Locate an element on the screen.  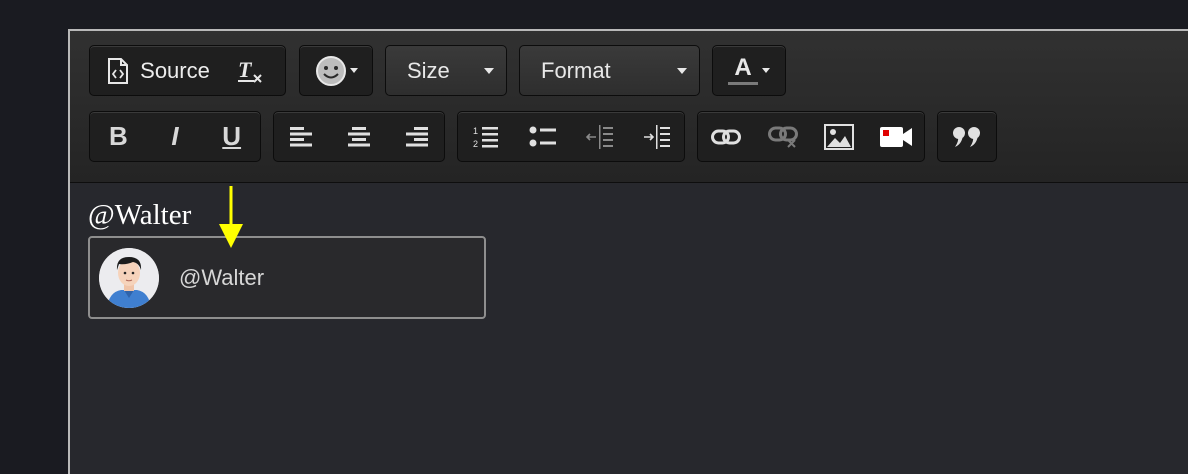
italic-icon: I is located at coordinates (175, 136).